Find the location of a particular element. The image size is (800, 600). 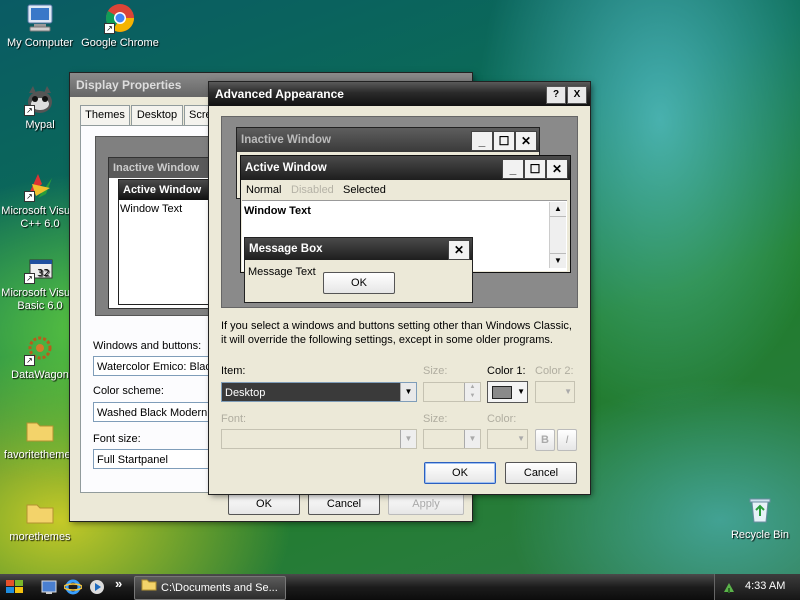

scroll-up-icon: ▲ is located at coordinates (558, 209).